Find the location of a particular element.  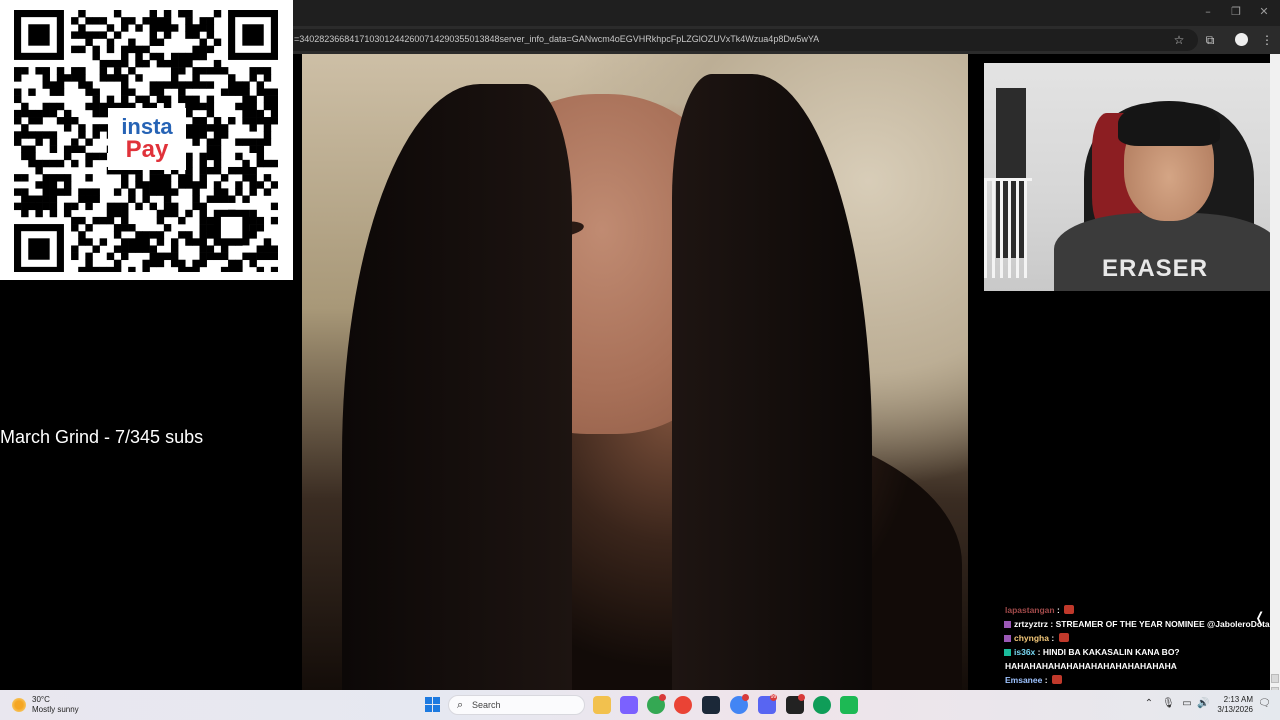

webcam-baby-gate is located at coordinates (1008, 228).